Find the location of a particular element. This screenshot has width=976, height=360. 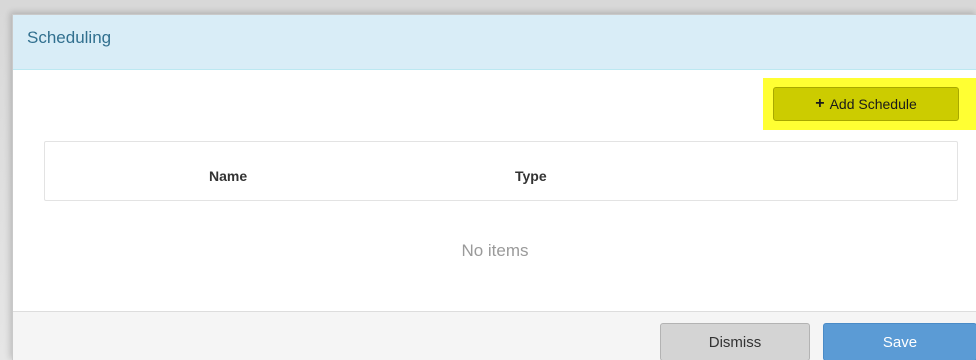

add-schedule-button: + Add Schedule is located at coordinates (866, 104).